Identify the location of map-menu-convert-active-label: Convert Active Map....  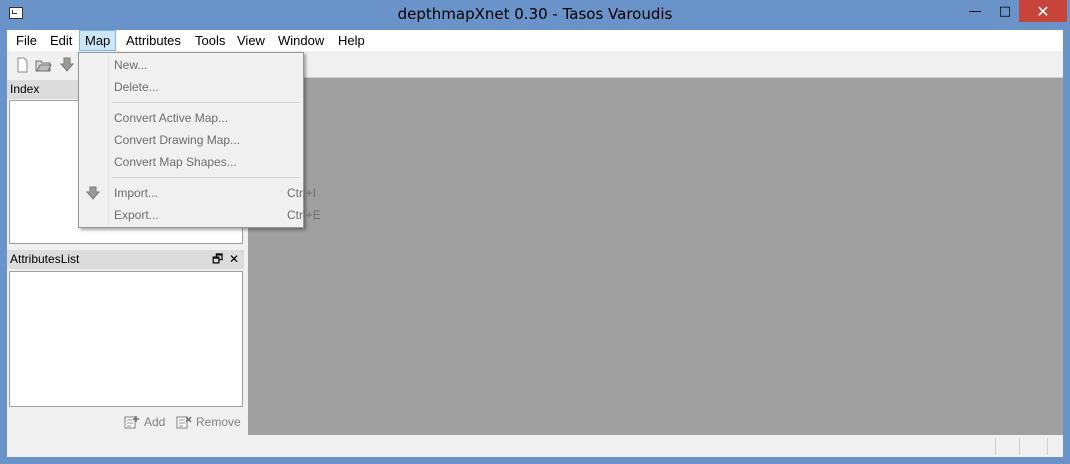
(171, 118).